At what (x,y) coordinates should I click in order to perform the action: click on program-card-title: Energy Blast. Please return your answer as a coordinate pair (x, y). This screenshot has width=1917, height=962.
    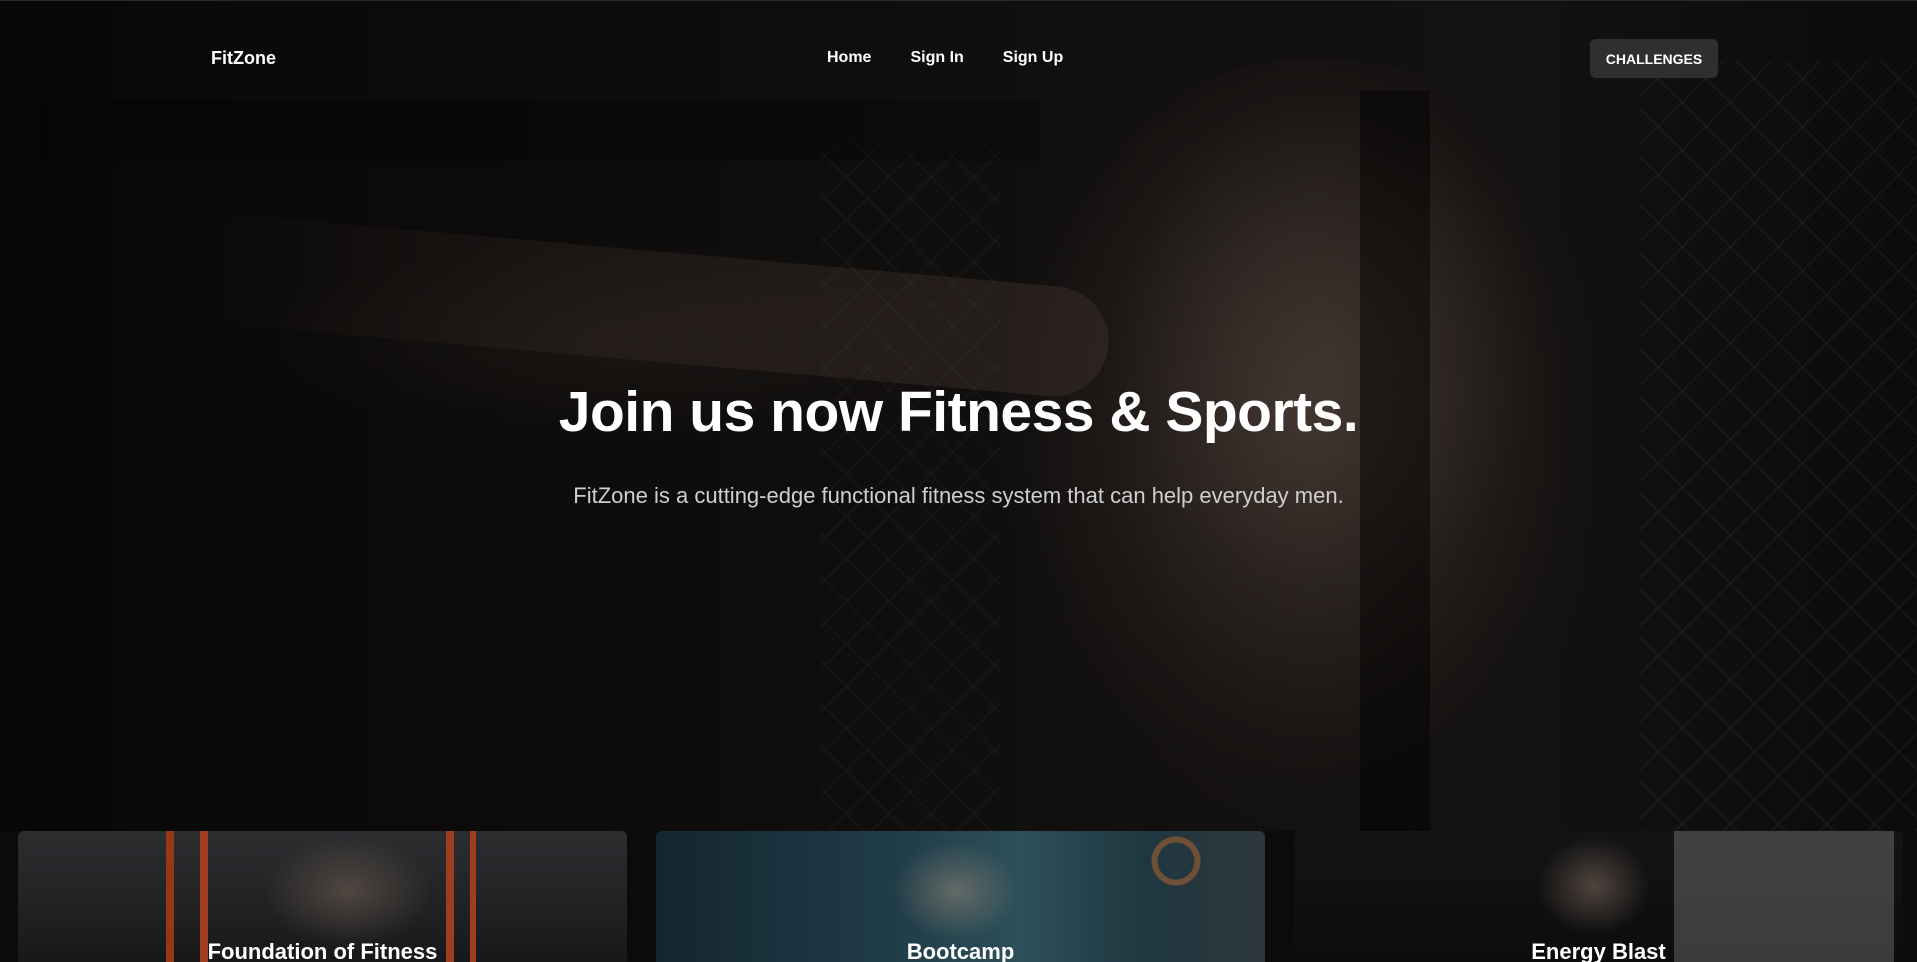
    Looking at the image, I should click on (1598, 950).